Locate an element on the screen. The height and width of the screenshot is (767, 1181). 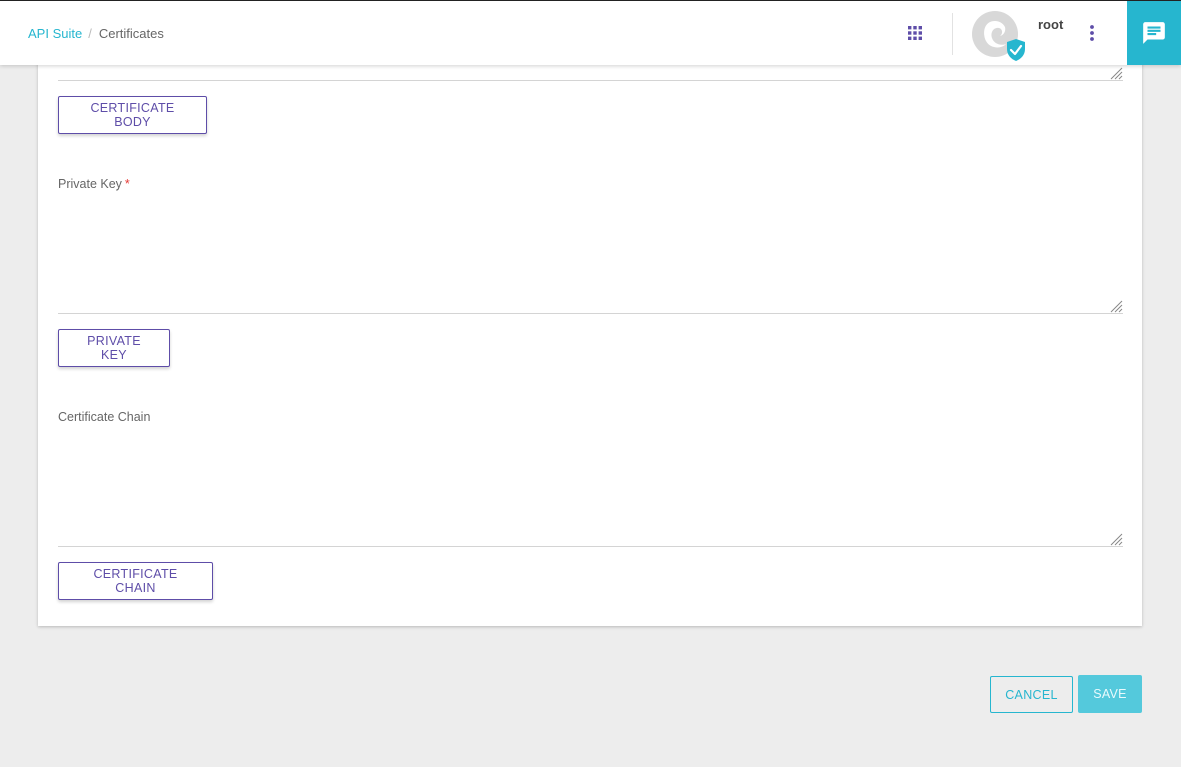
chat-icon is located at coordinates (1154, 33).